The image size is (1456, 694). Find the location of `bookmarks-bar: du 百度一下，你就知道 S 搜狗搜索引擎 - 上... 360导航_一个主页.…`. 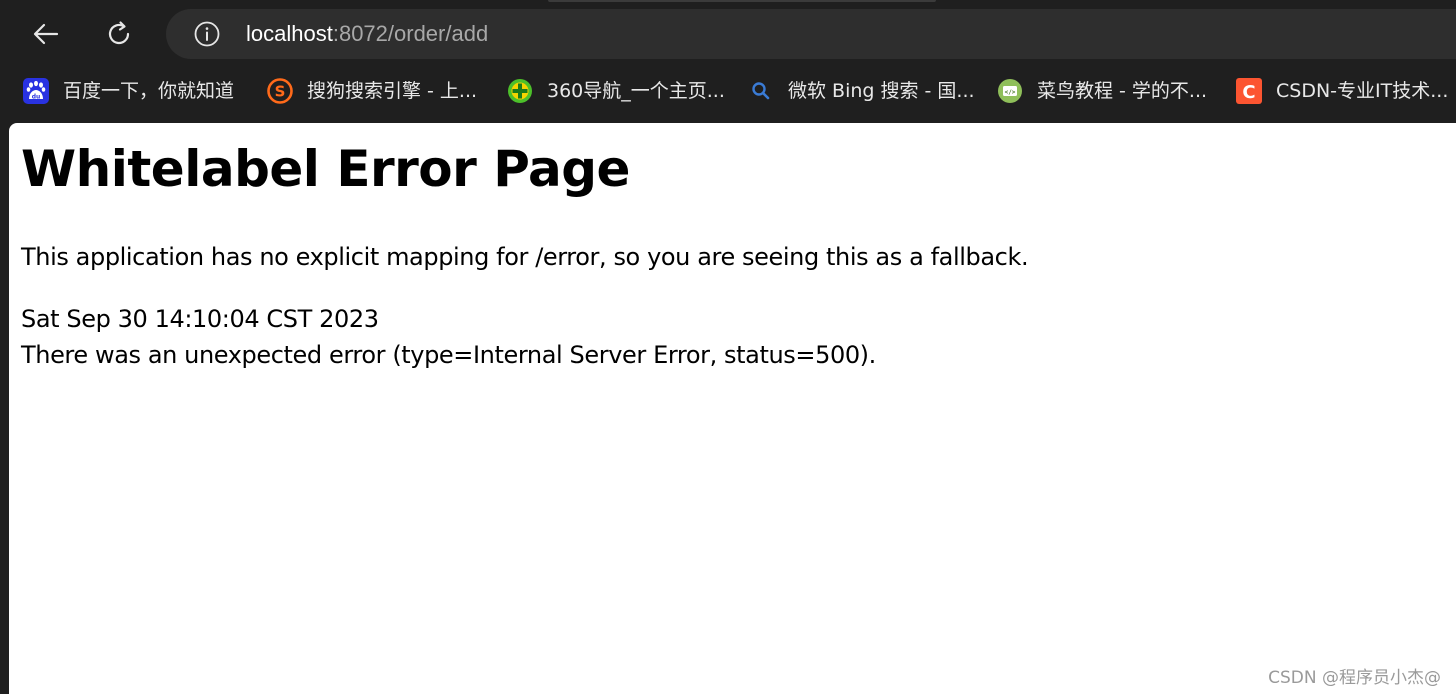

bookmarks-bar: du 百度一下，你就知道 S 搜狗搜索引擎 - 上... 360导航_一个主页.… is located at coordinates (728, 91).